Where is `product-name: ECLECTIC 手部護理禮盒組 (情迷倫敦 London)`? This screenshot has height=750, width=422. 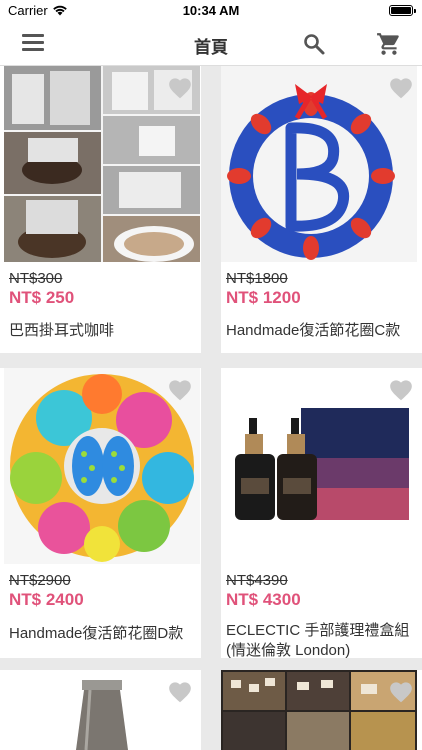
product-name: ECLECTIC 手部護理禮盒組 (情迷倫敦 London) is located at coordinates (318, 640).